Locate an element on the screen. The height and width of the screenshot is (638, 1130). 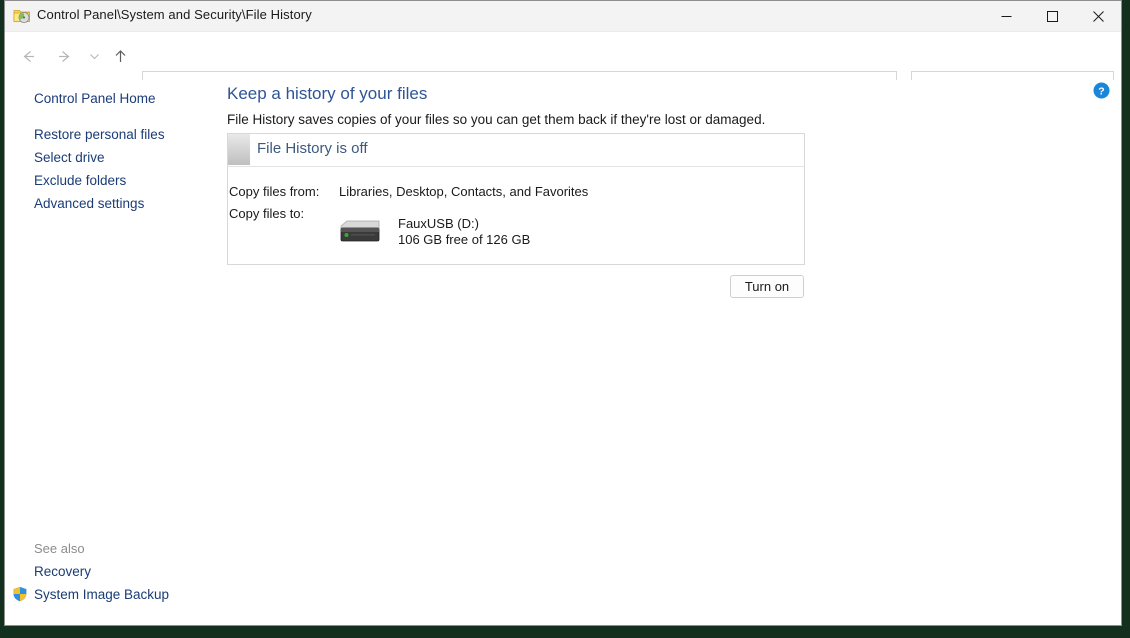
sidebar-item-system-image-backup: System Image Backup is located at coordinates (101, 594).